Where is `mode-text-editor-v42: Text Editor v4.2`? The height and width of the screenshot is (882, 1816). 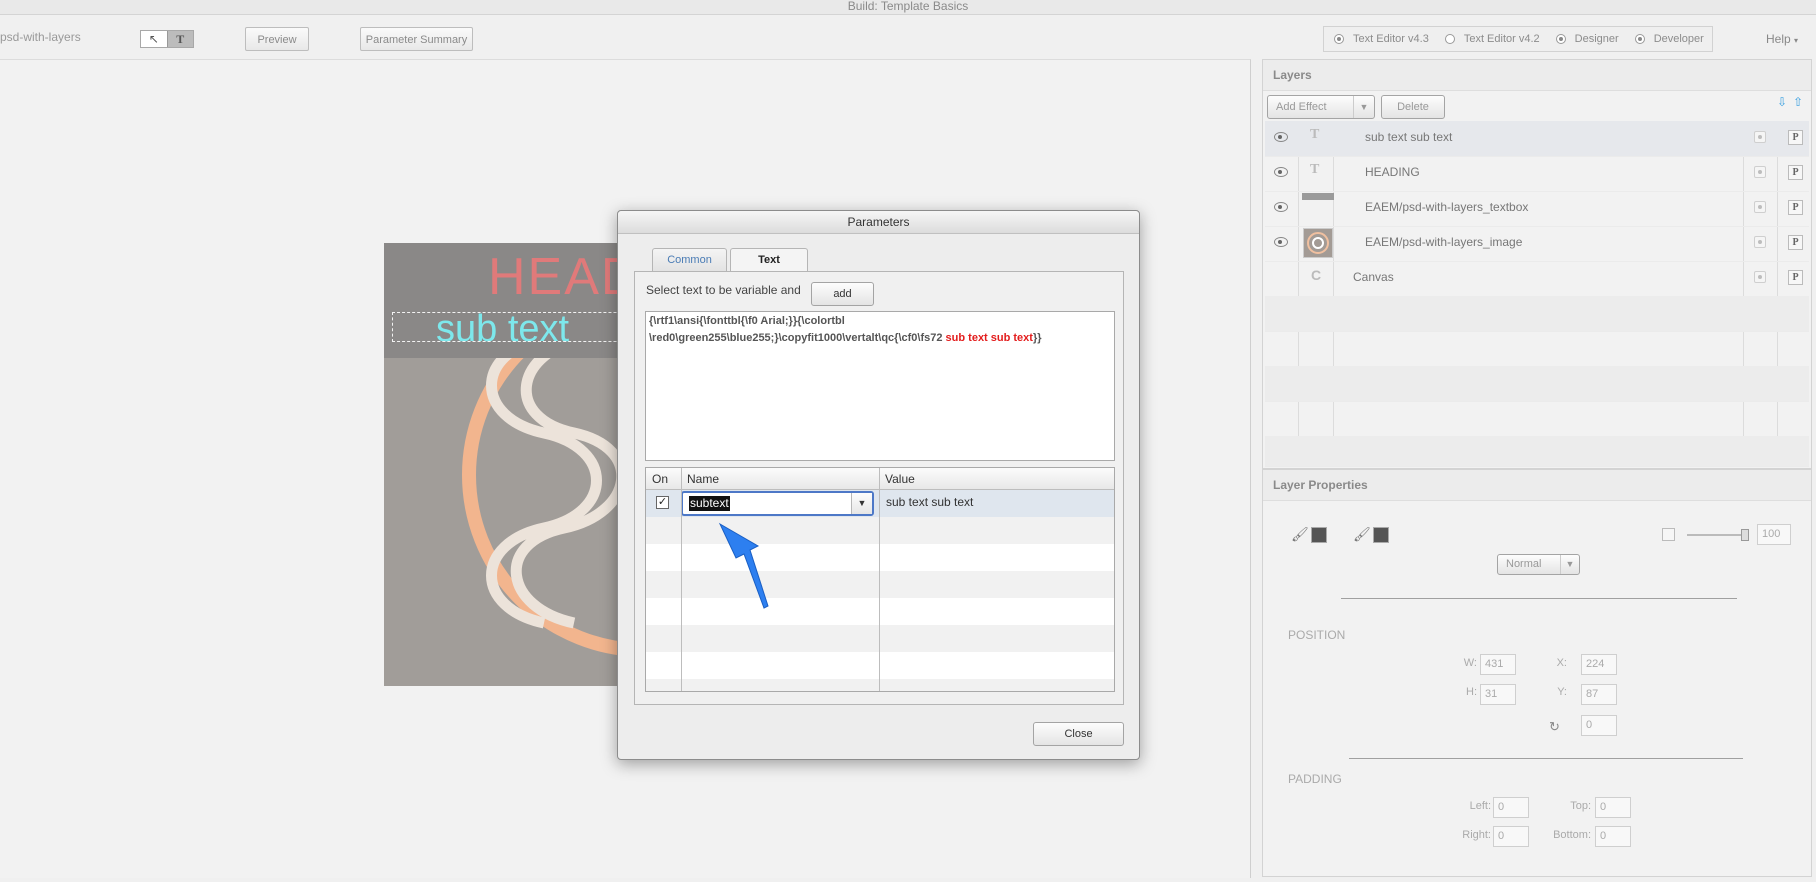
mode-text-editor-v42: Text Editor v4.2 is located at coordinates (1492, 39).